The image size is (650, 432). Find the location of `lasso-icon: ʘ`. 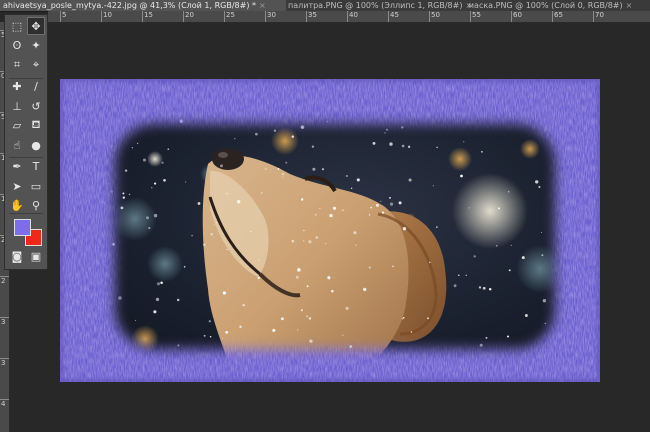

lasso-icon: ʘ is located at coordinates (17, 46).